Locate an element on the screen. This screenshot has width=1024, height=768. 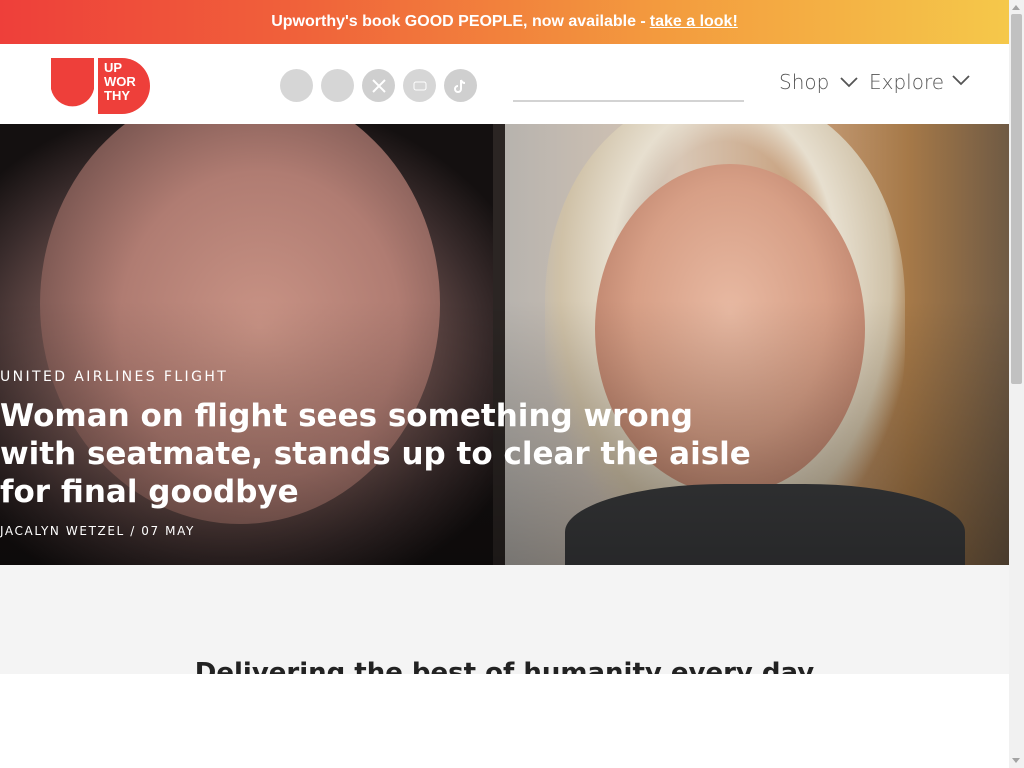
hero-author: JACALYN WETZEL is located at coordinates (62, 531).